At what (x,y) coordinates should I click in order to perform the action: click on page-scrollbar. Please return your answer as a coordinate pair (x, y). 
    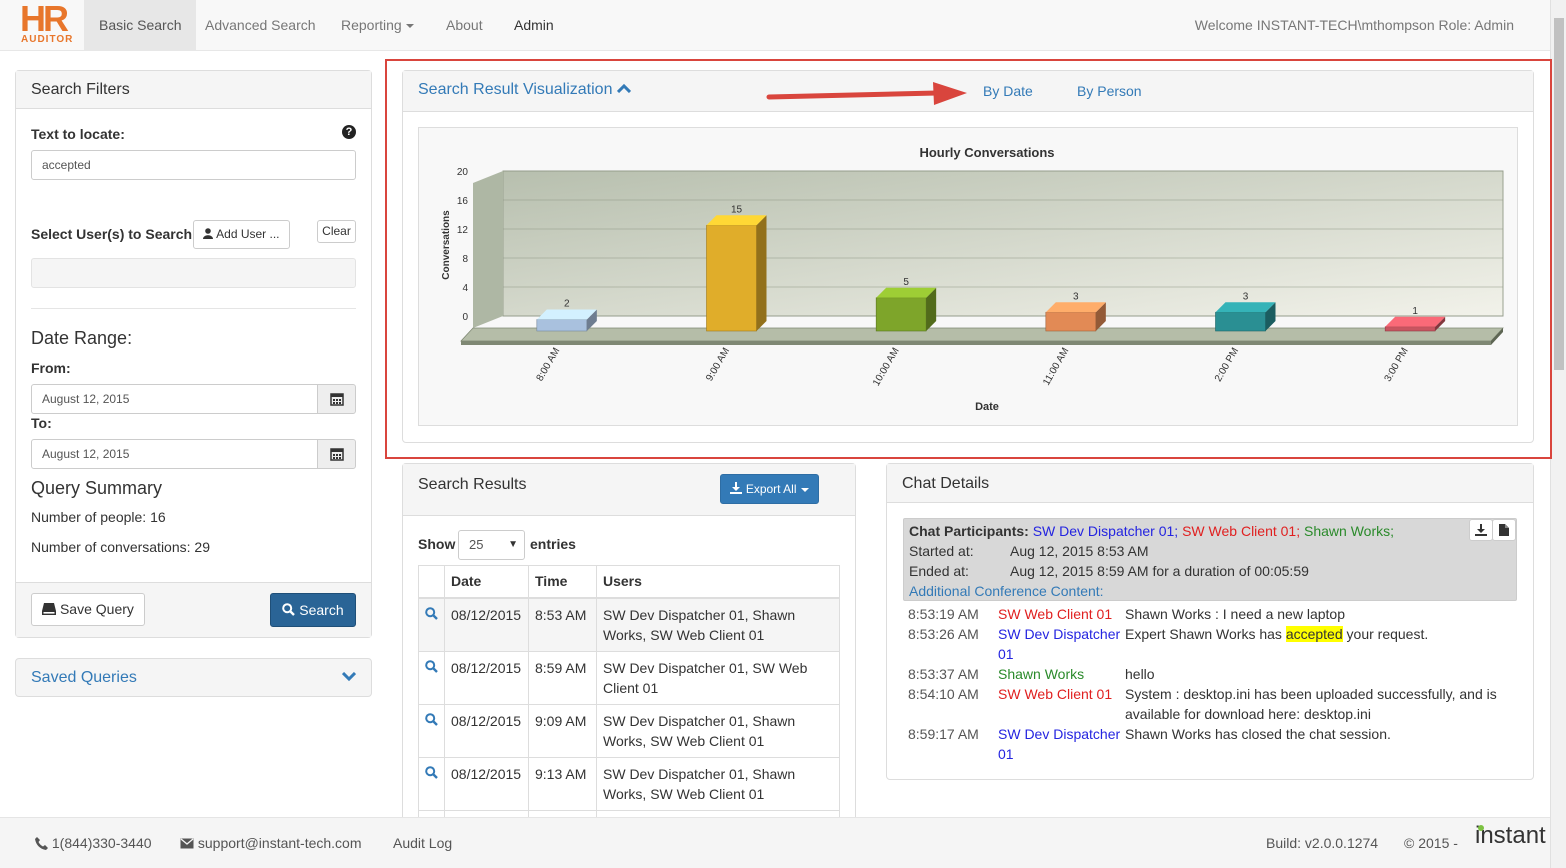
    Looking at the image, I should click on (1558, 434).